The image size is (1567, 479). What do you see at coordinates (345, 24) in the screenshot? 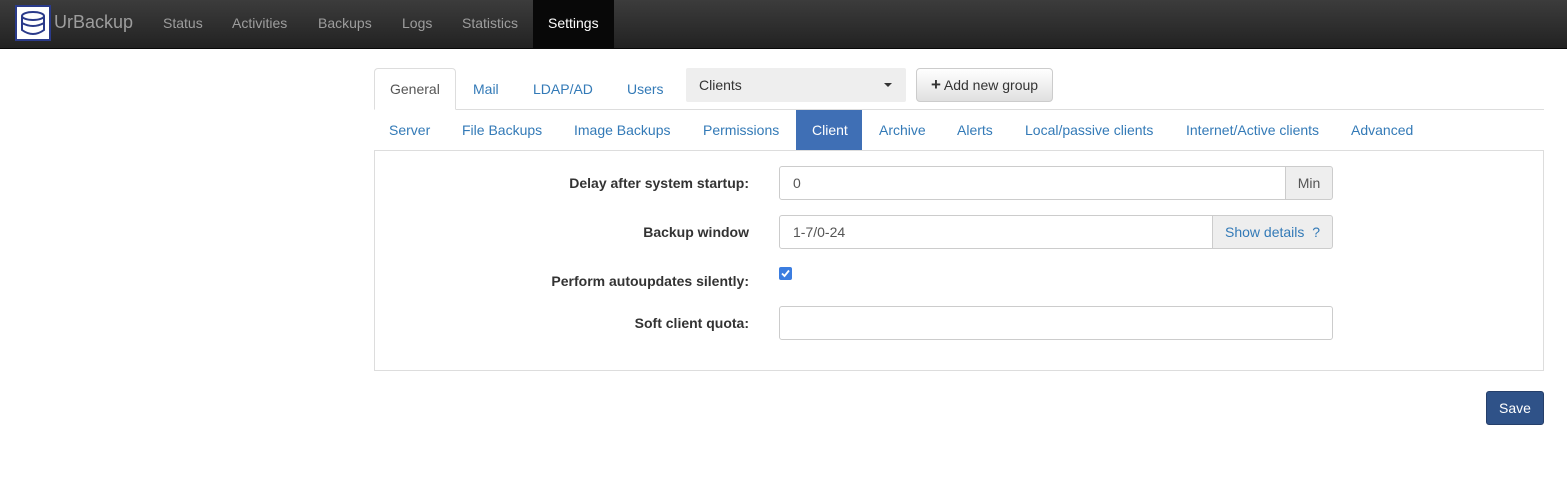
I see `nav-backups: Backups` at bounding box center [345, 24].